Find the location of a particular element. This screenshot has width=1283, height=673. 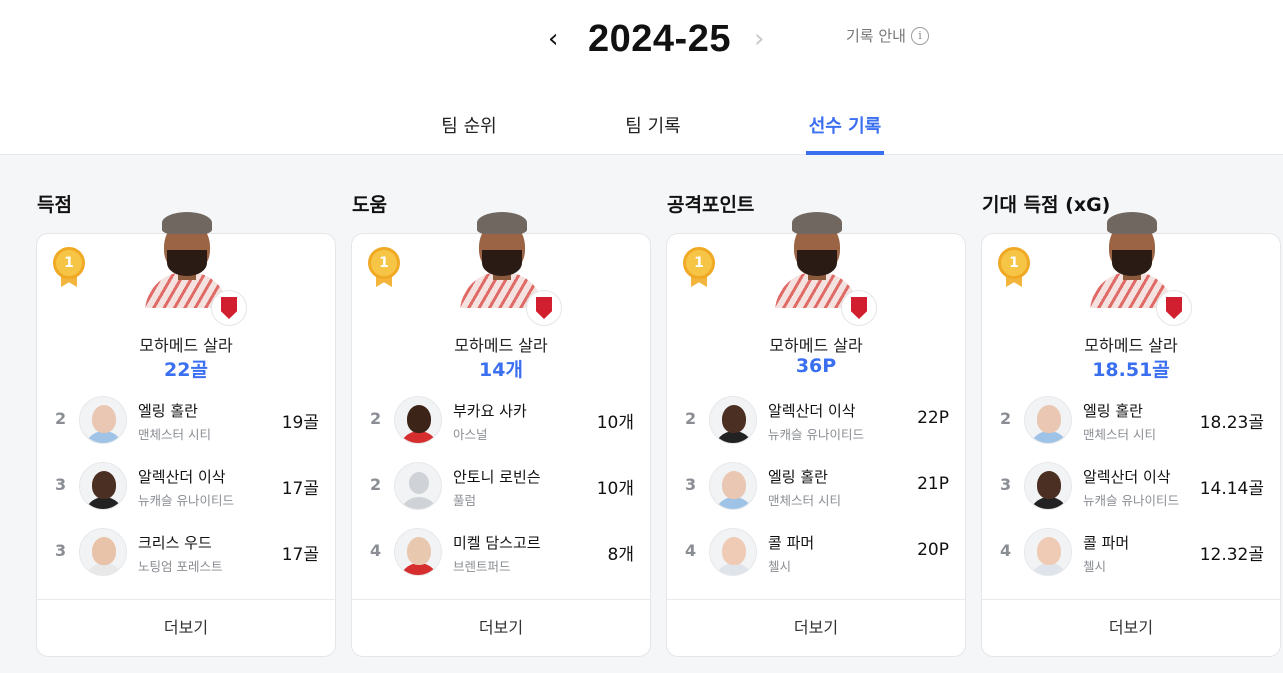

ranking-row: 4 미켈 담스고르 브렌트퍼드 8개 is located at coordinates (502, 552).